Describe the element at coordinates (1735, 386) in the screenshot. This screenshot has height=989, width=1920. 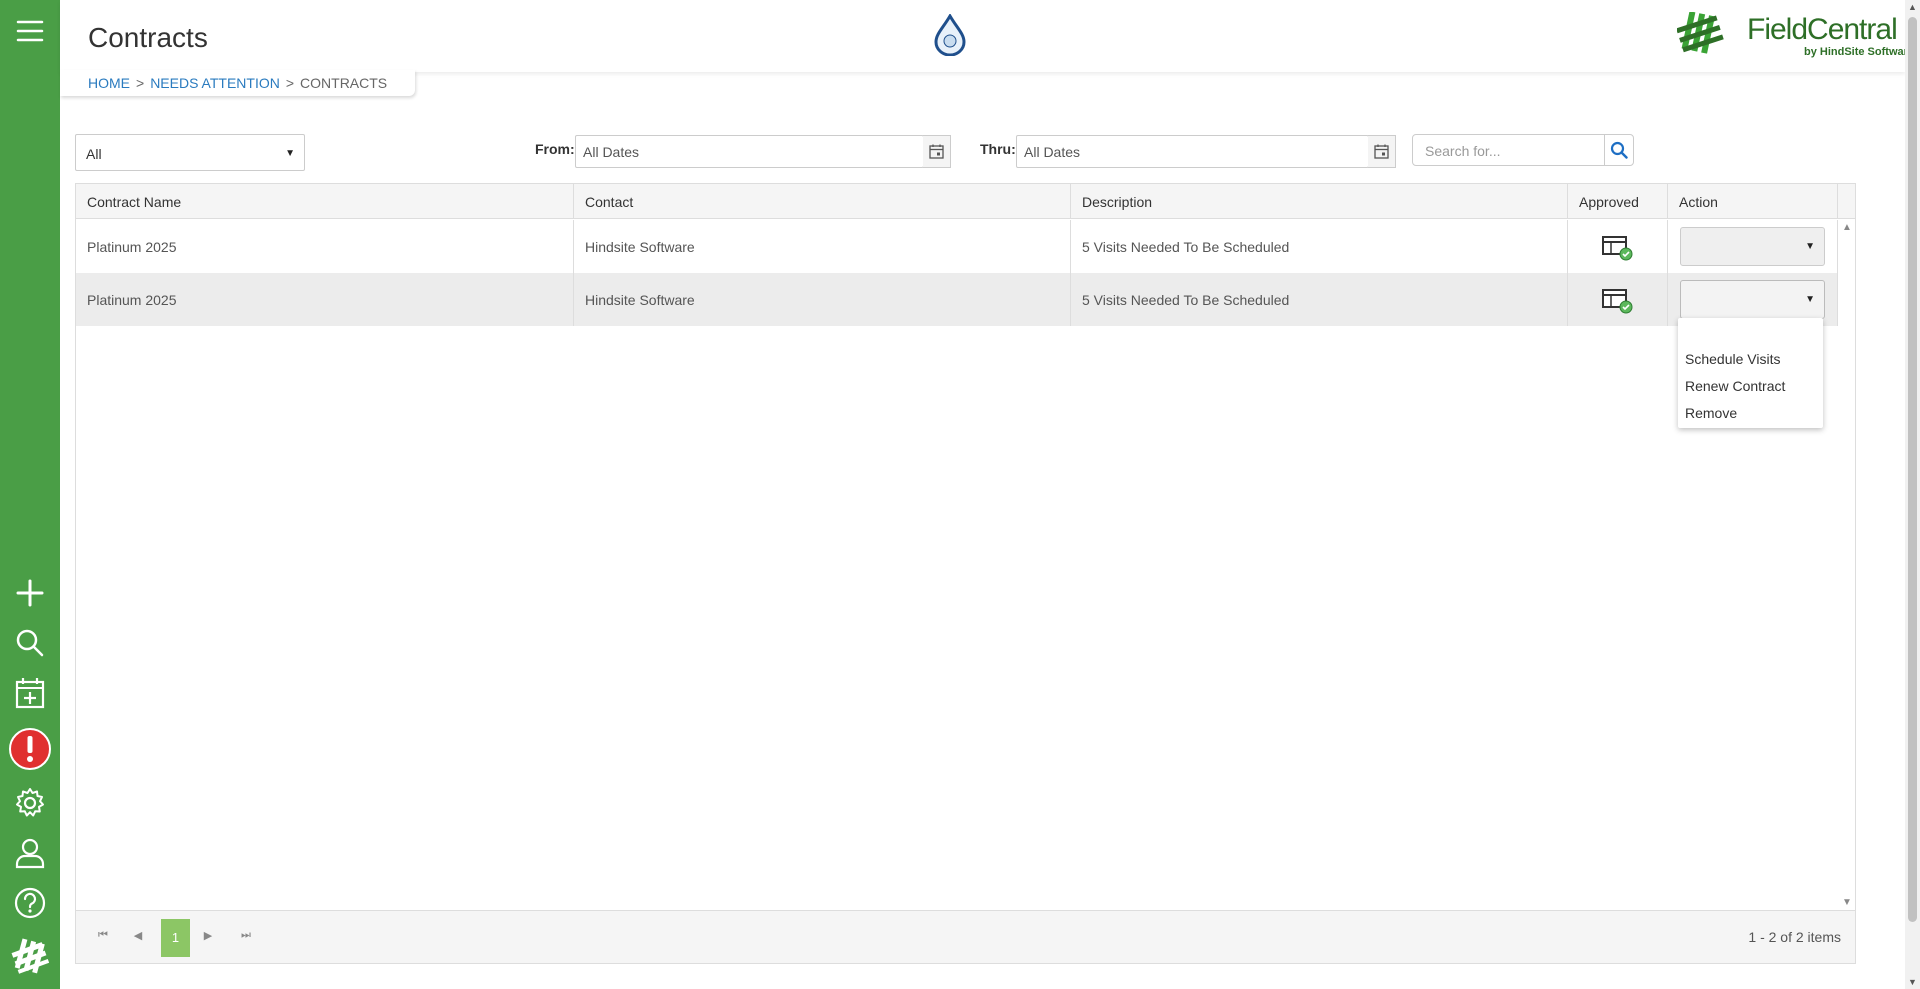
I see `menu-item-renew-contract: Renew Contract` at that location.